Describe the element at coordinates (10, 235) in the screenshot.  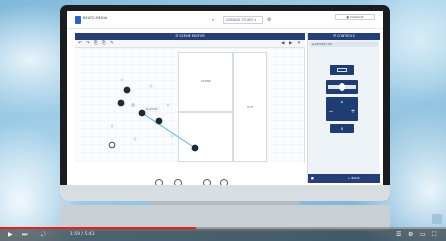
I see `play-icon: ▶` at that location.